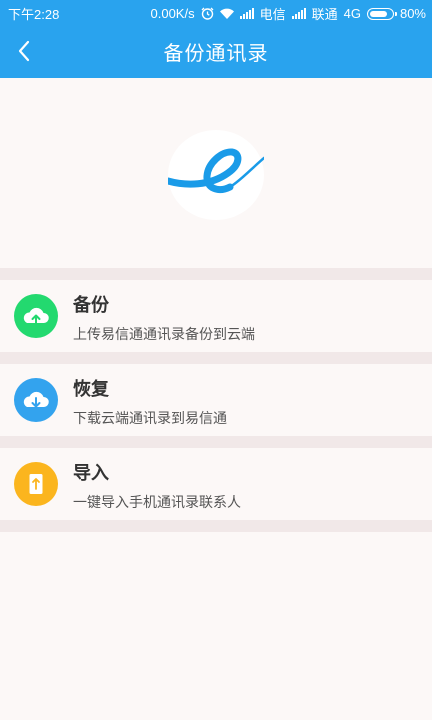 This screenshot has width=432, height=720. Describe the element at coordinates (216, 400) in the screenshot. I see `restore-item: 恢复 下载云端通讯录到易信通` at that location.